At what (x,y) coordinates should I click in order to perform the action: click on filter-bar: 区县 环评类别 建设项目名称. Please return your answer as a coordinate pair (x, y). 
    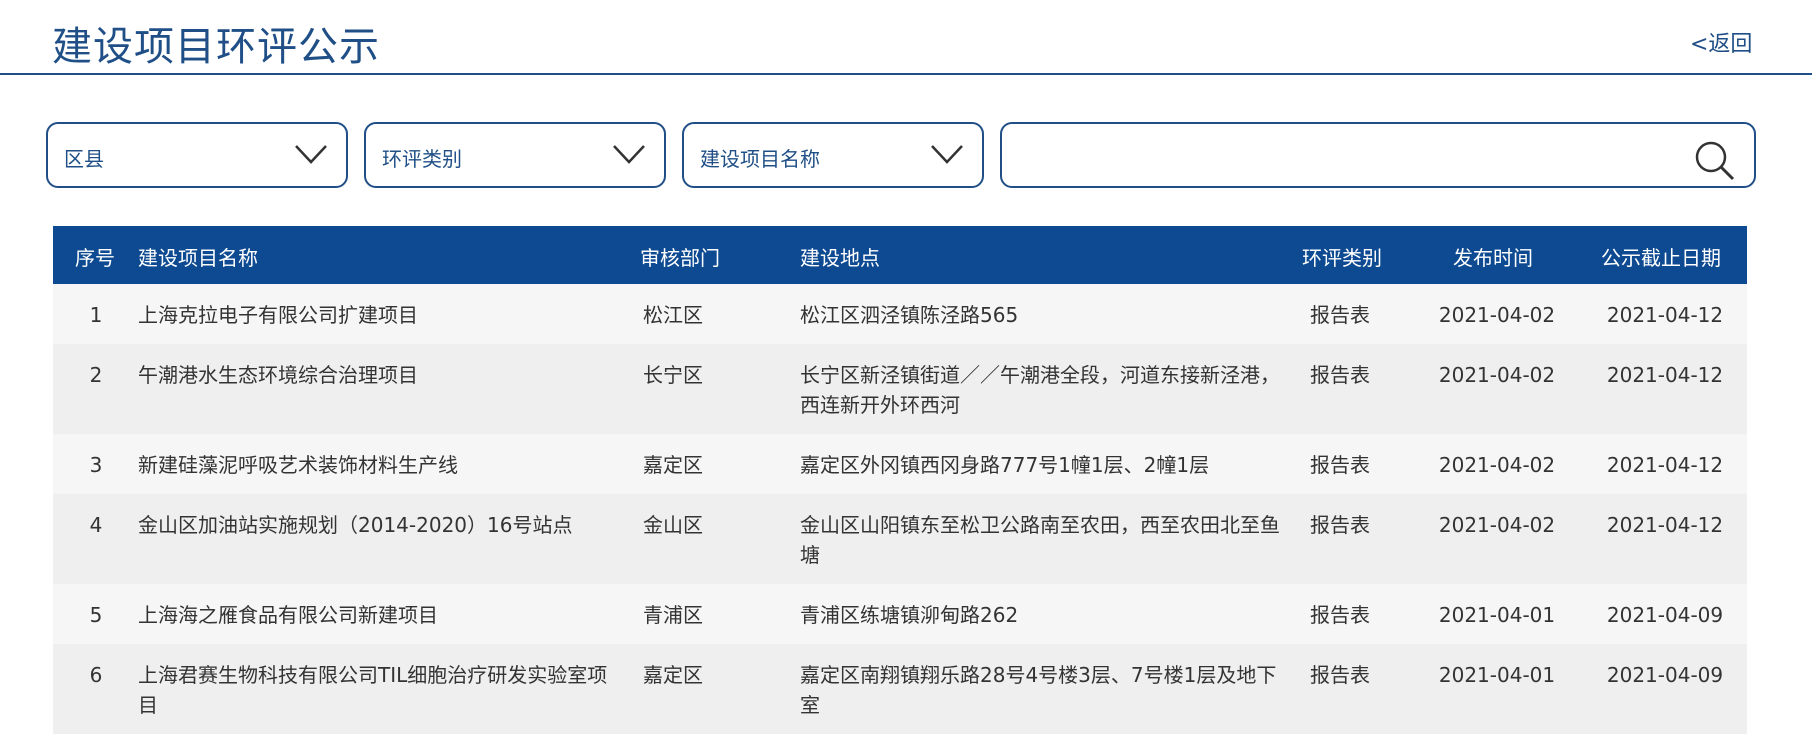
    Looking at the image, I should click on (906, 157).